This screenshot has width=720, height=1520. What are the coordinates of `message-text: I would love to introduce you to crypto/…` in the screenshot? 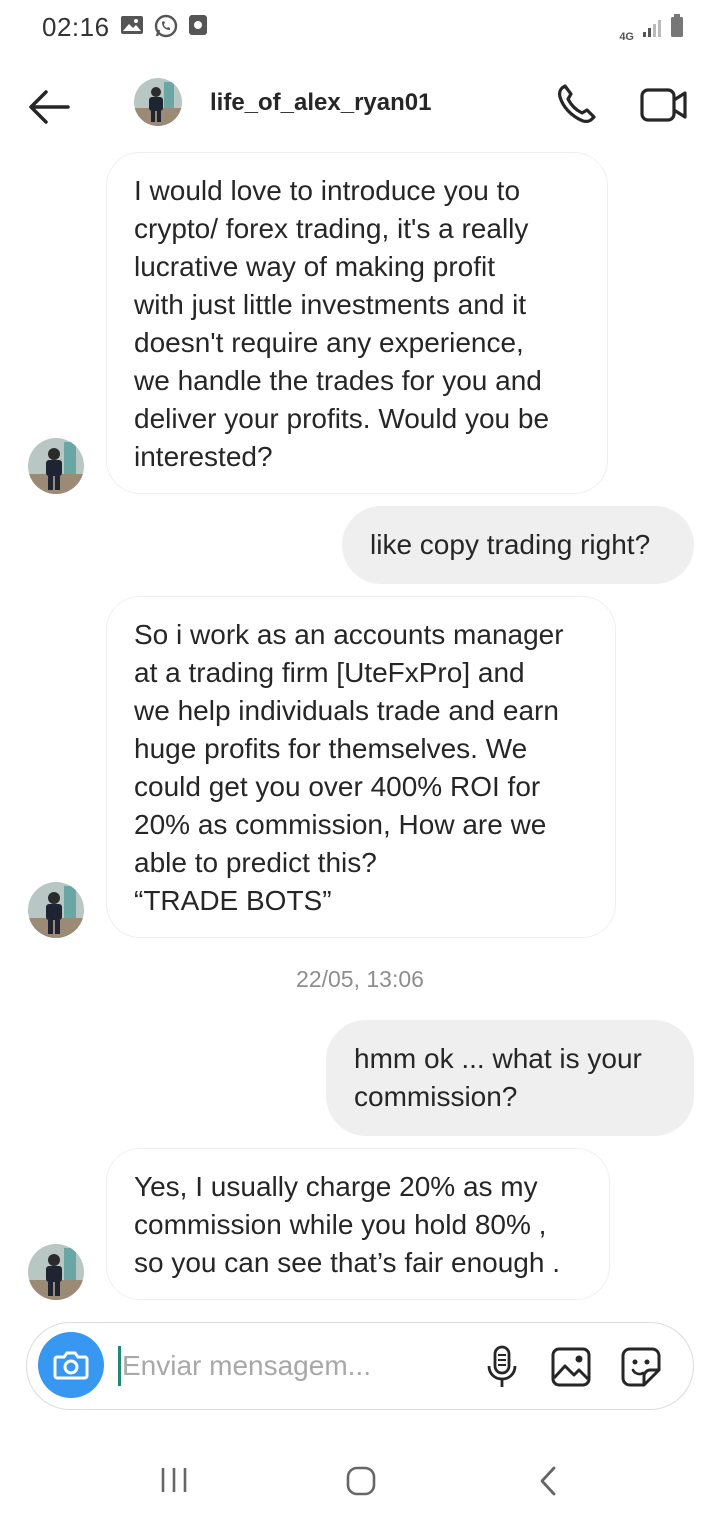 It's located at (342, 323).